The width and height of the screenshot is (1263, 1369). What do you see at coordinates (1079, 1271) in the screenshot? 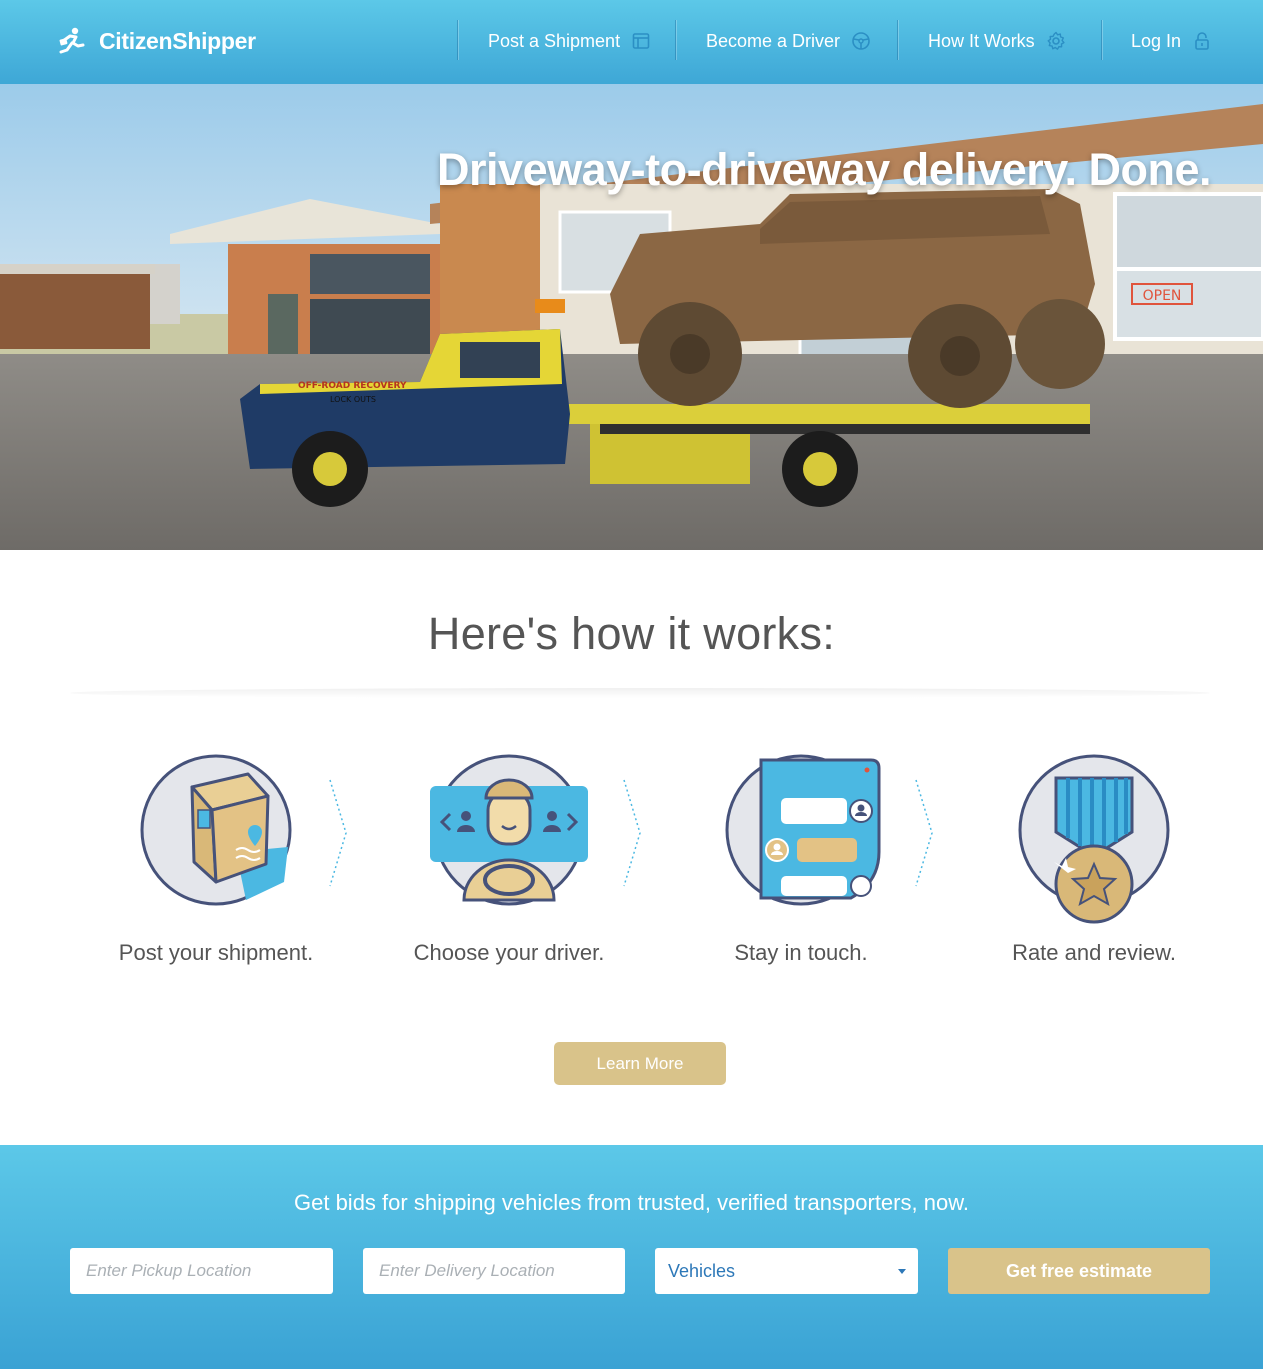
I see `get-estimate-button: Get free estimate` at bounding box center [1079, 1271].